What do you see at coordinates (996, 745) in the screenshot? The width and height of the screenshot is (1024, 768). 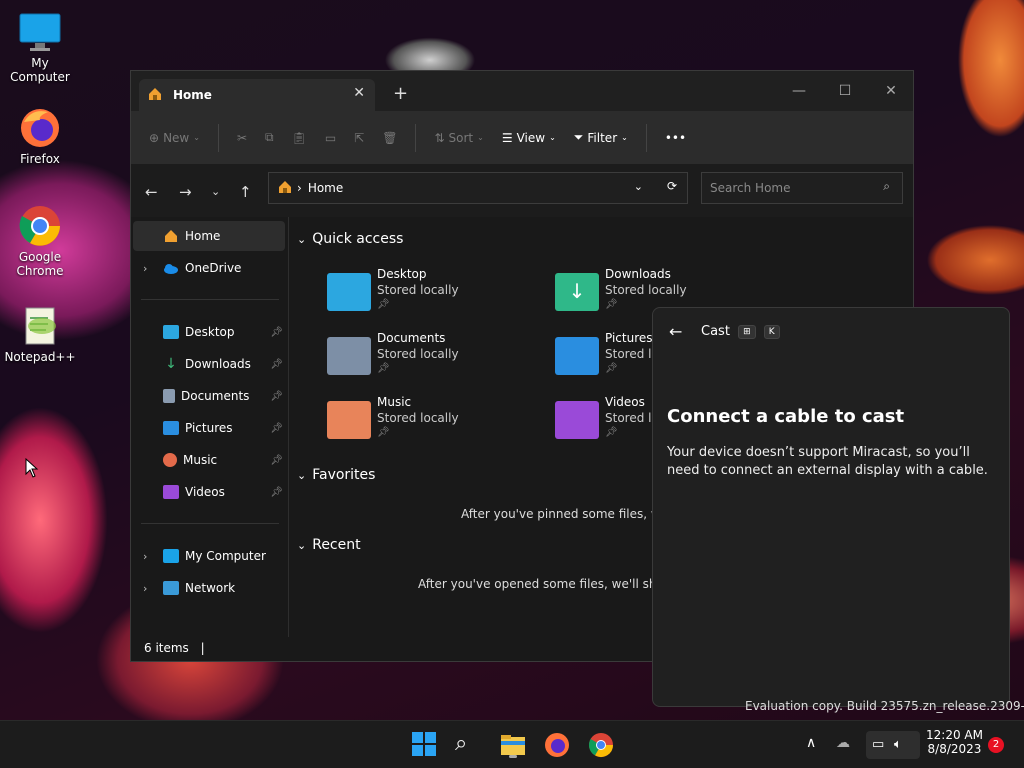 I see `notification-badge: 2` at bounding box center [996, 745].